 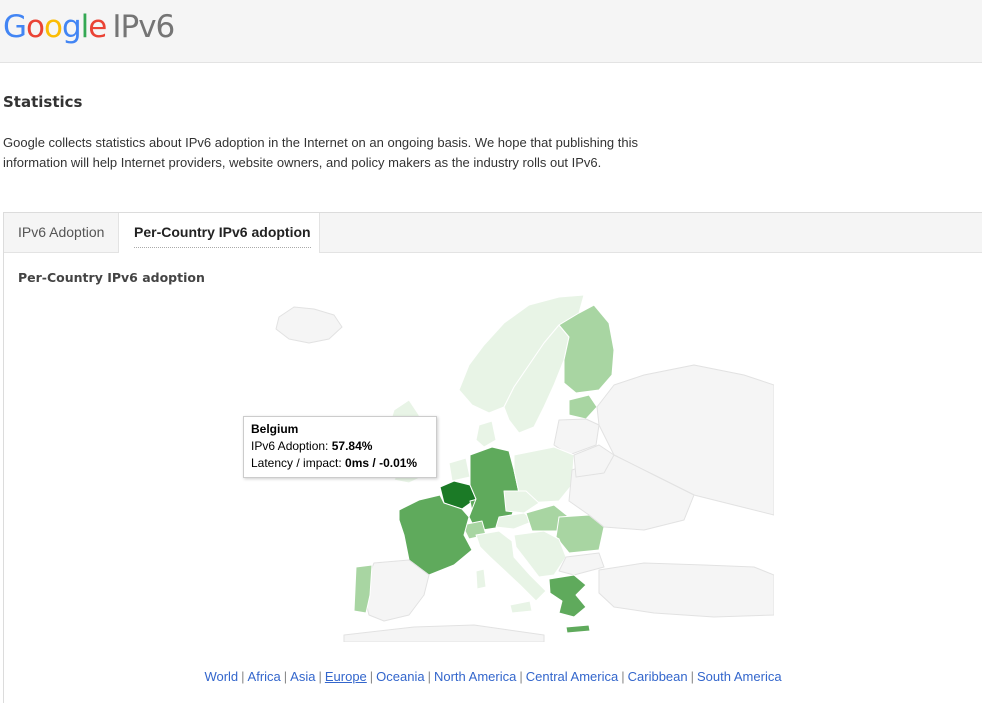 What do you see at coordinates (491, 31) in the screenshot?
I see `header-bar: Google IPv6` at bounding box center [491, 31].